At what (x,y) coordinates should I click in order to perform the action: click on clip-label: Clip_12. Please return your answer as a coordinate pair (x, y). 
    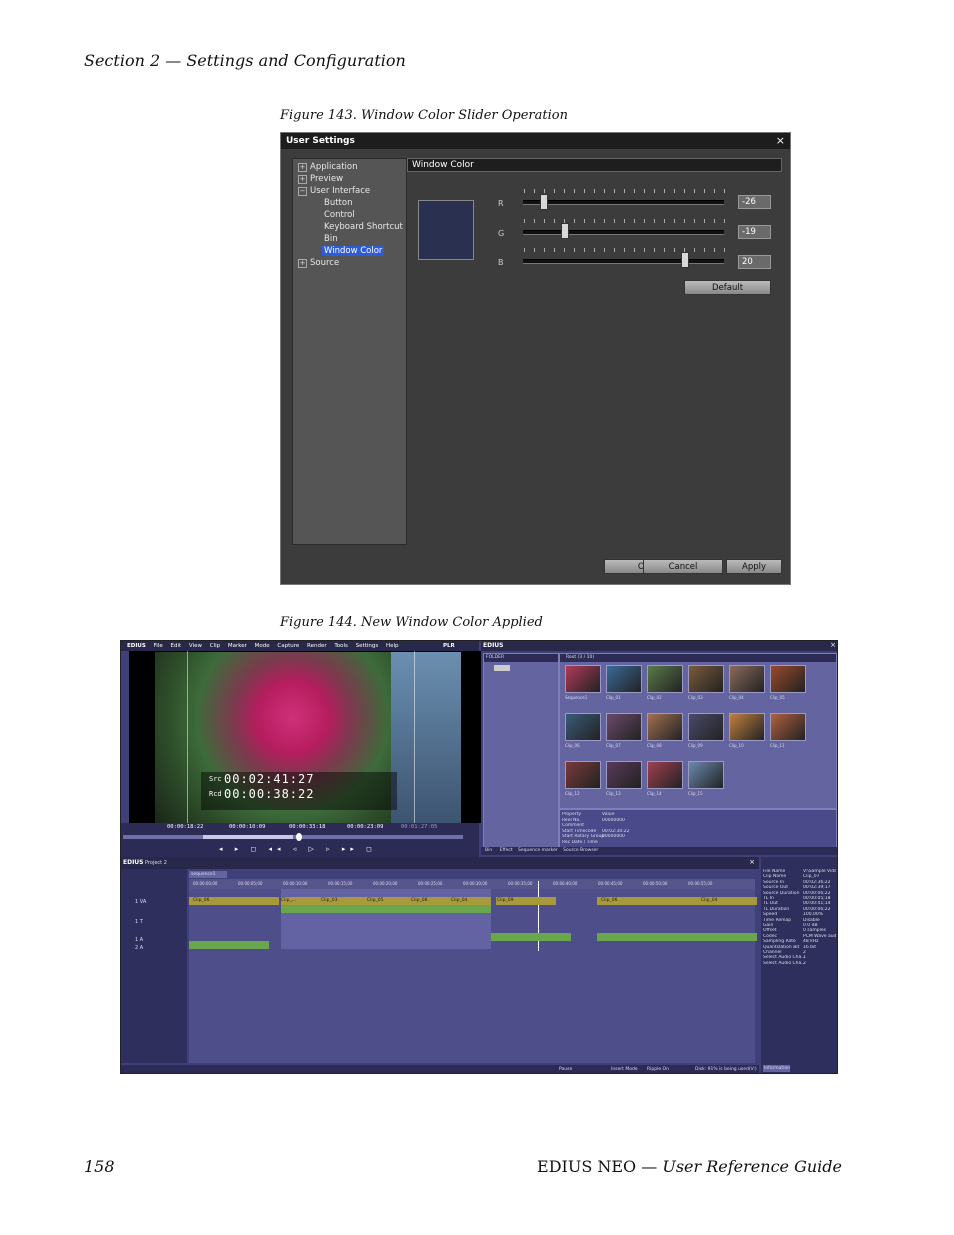
    Looking at the image, I should click on (572, 793).